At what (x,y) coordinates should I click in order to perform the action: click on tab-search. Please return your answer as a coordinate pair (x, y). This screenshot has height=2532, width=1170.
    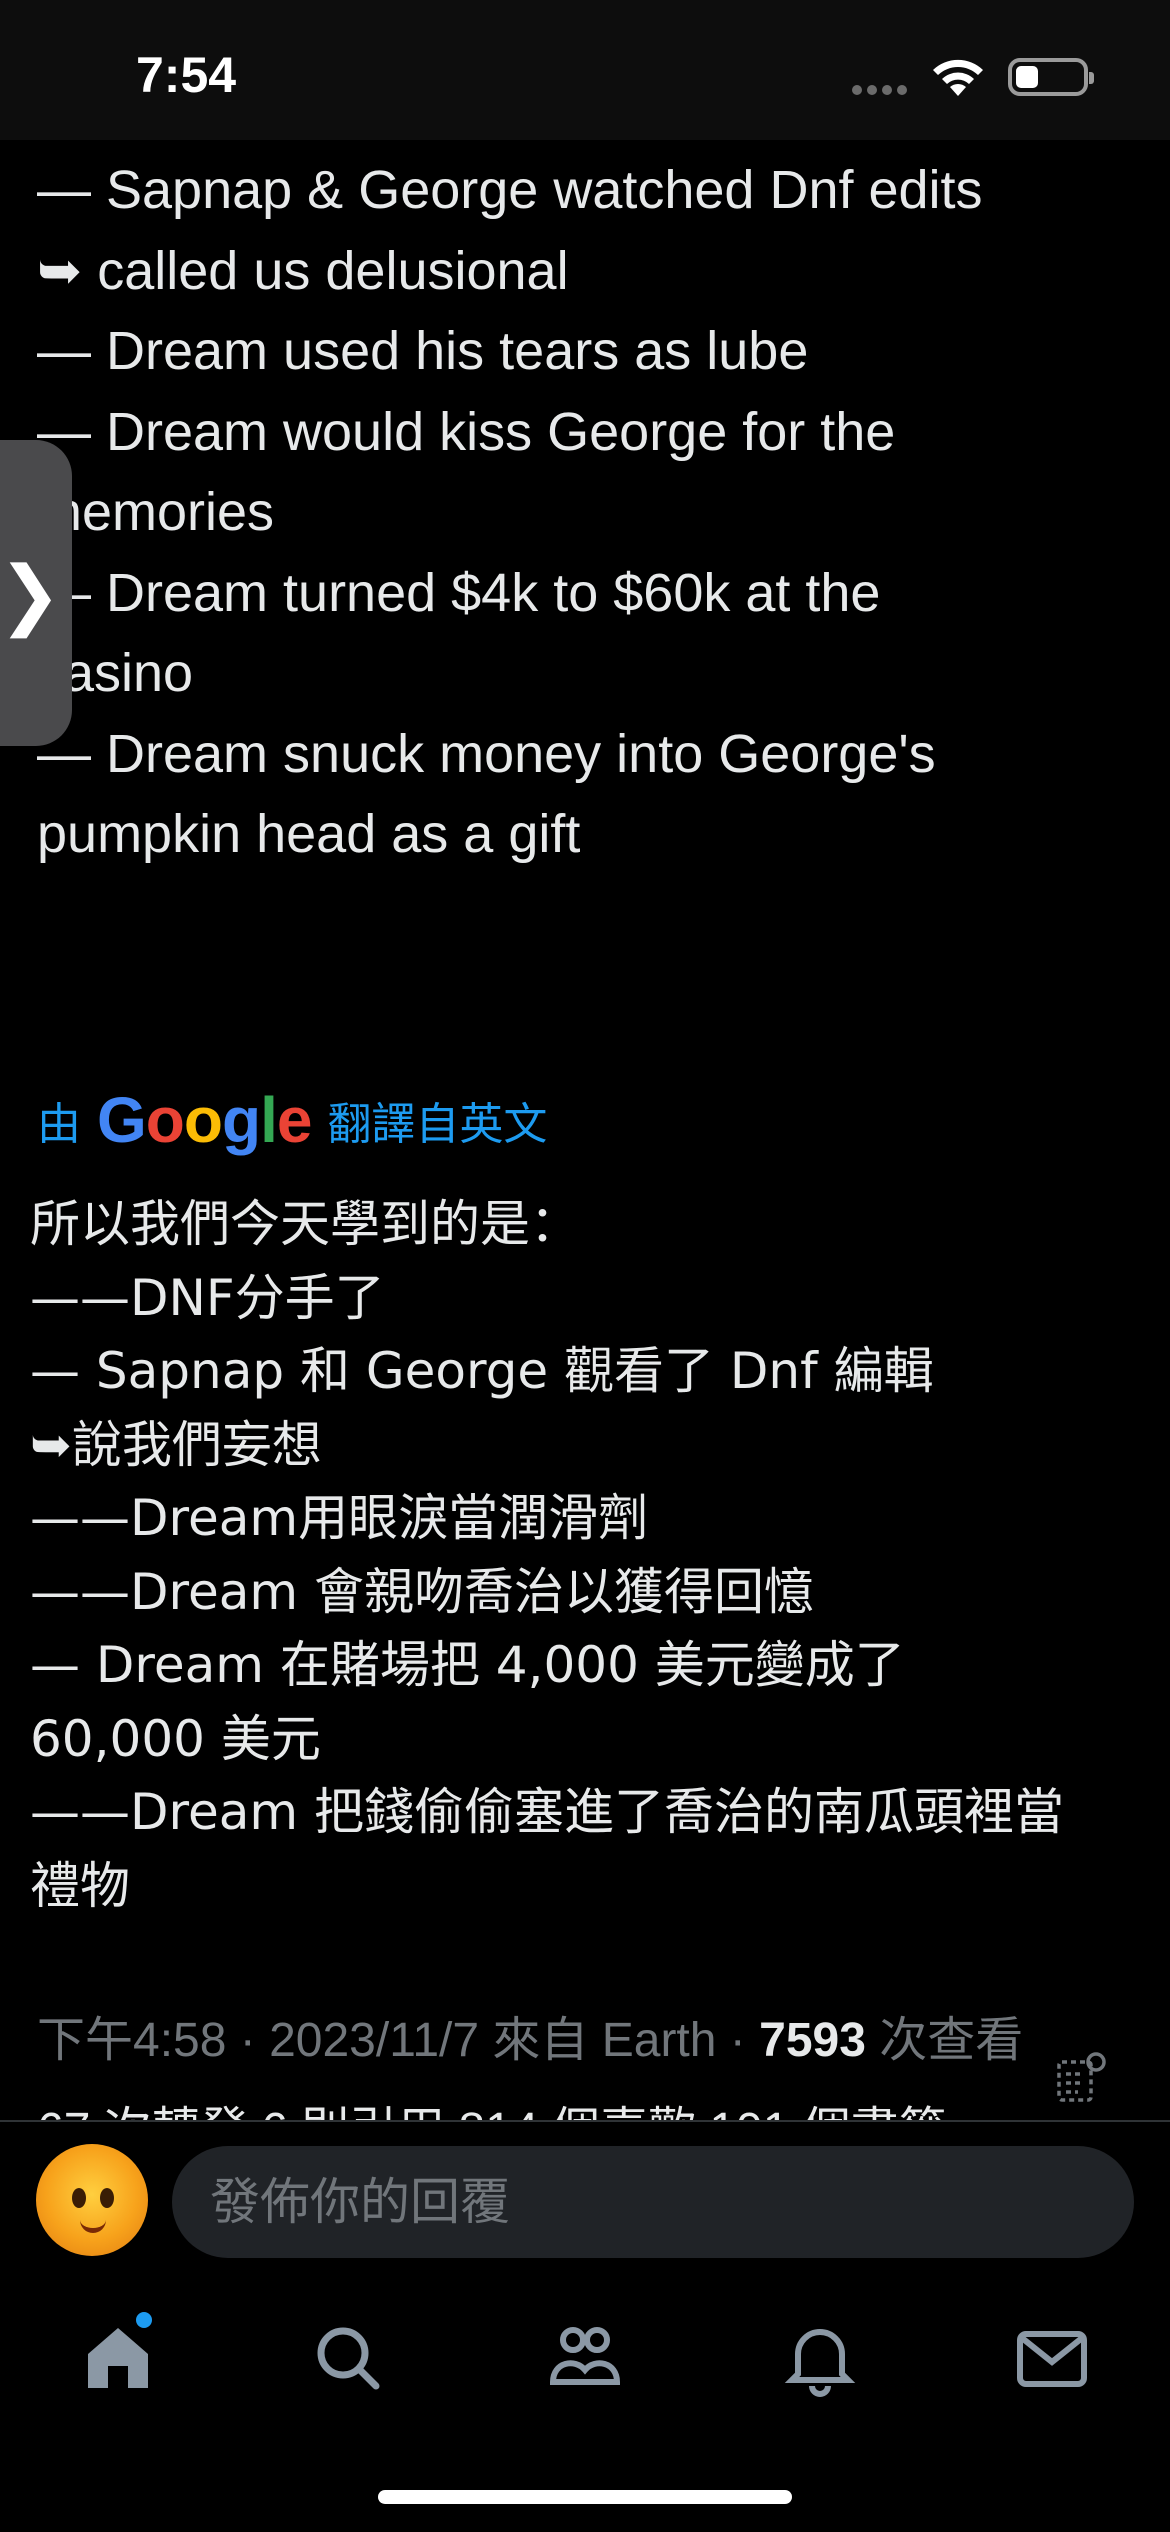
    Looking at the image, I should click on (348, 2358).